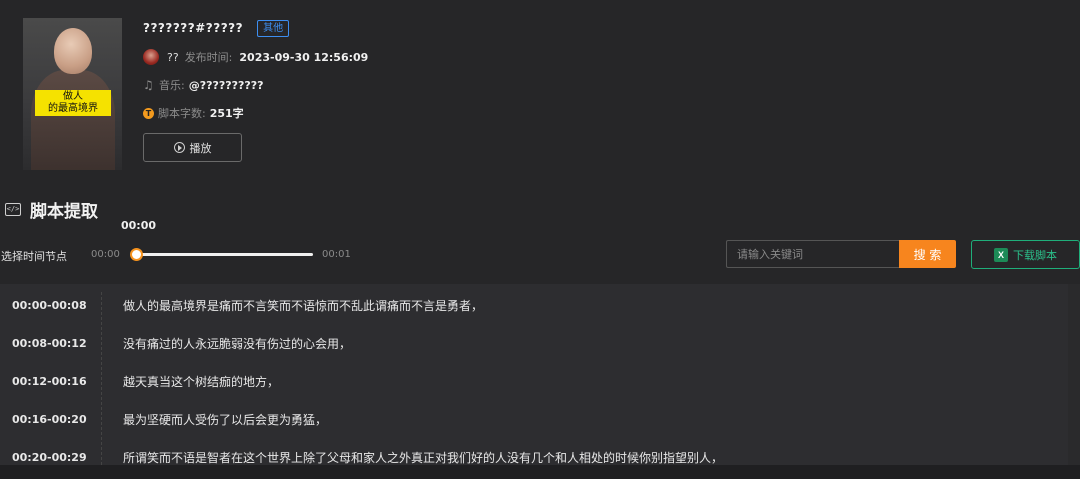 The image size is (1080, 479). What do you see at coordinates (61, 305) in the screenshot?
I see `row-time: 00:00-00:08` at bounding box center [61, 305].